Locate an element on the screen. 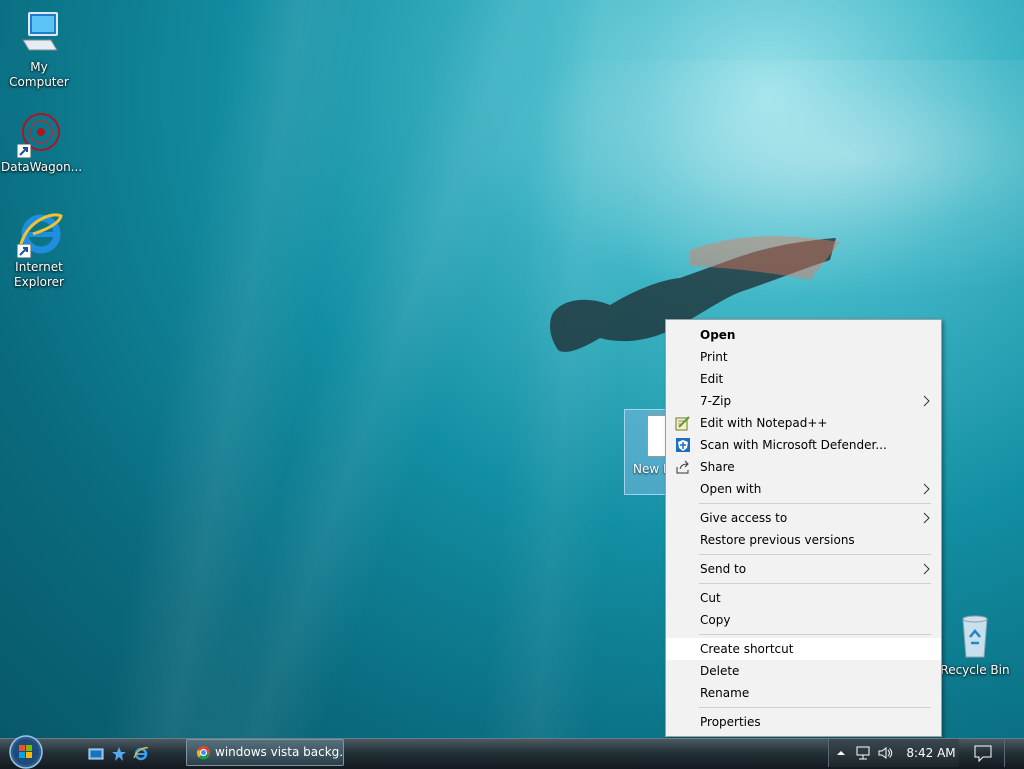  menu-item-open-with: Open with is located at coordinates (803, 489).